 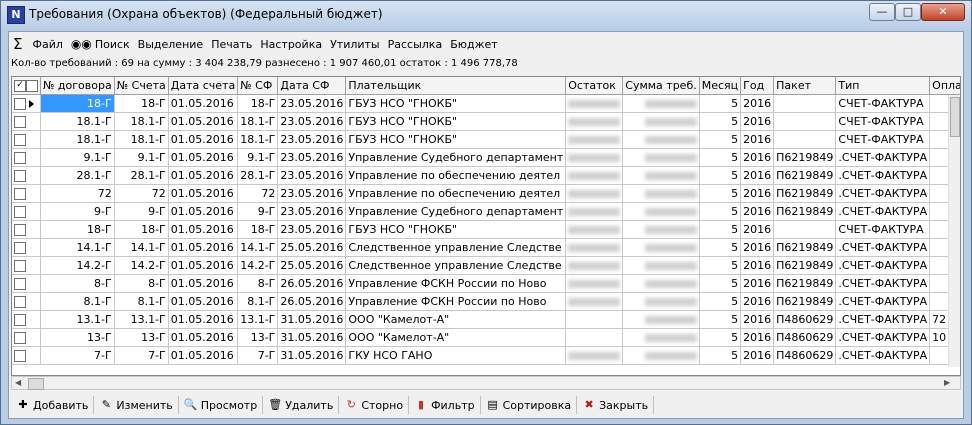 I want to click on sf-cell: 13.1-Г, so click(x=258, y=319).